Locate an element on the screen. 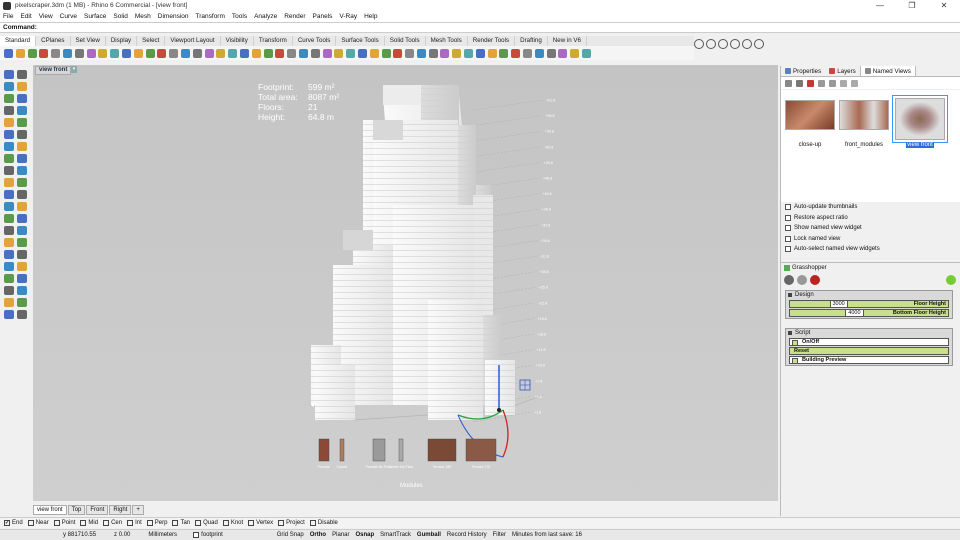 The width and height of the screenshot is (960, 540). tool-arc-icon is located at coordinates (22, 98).